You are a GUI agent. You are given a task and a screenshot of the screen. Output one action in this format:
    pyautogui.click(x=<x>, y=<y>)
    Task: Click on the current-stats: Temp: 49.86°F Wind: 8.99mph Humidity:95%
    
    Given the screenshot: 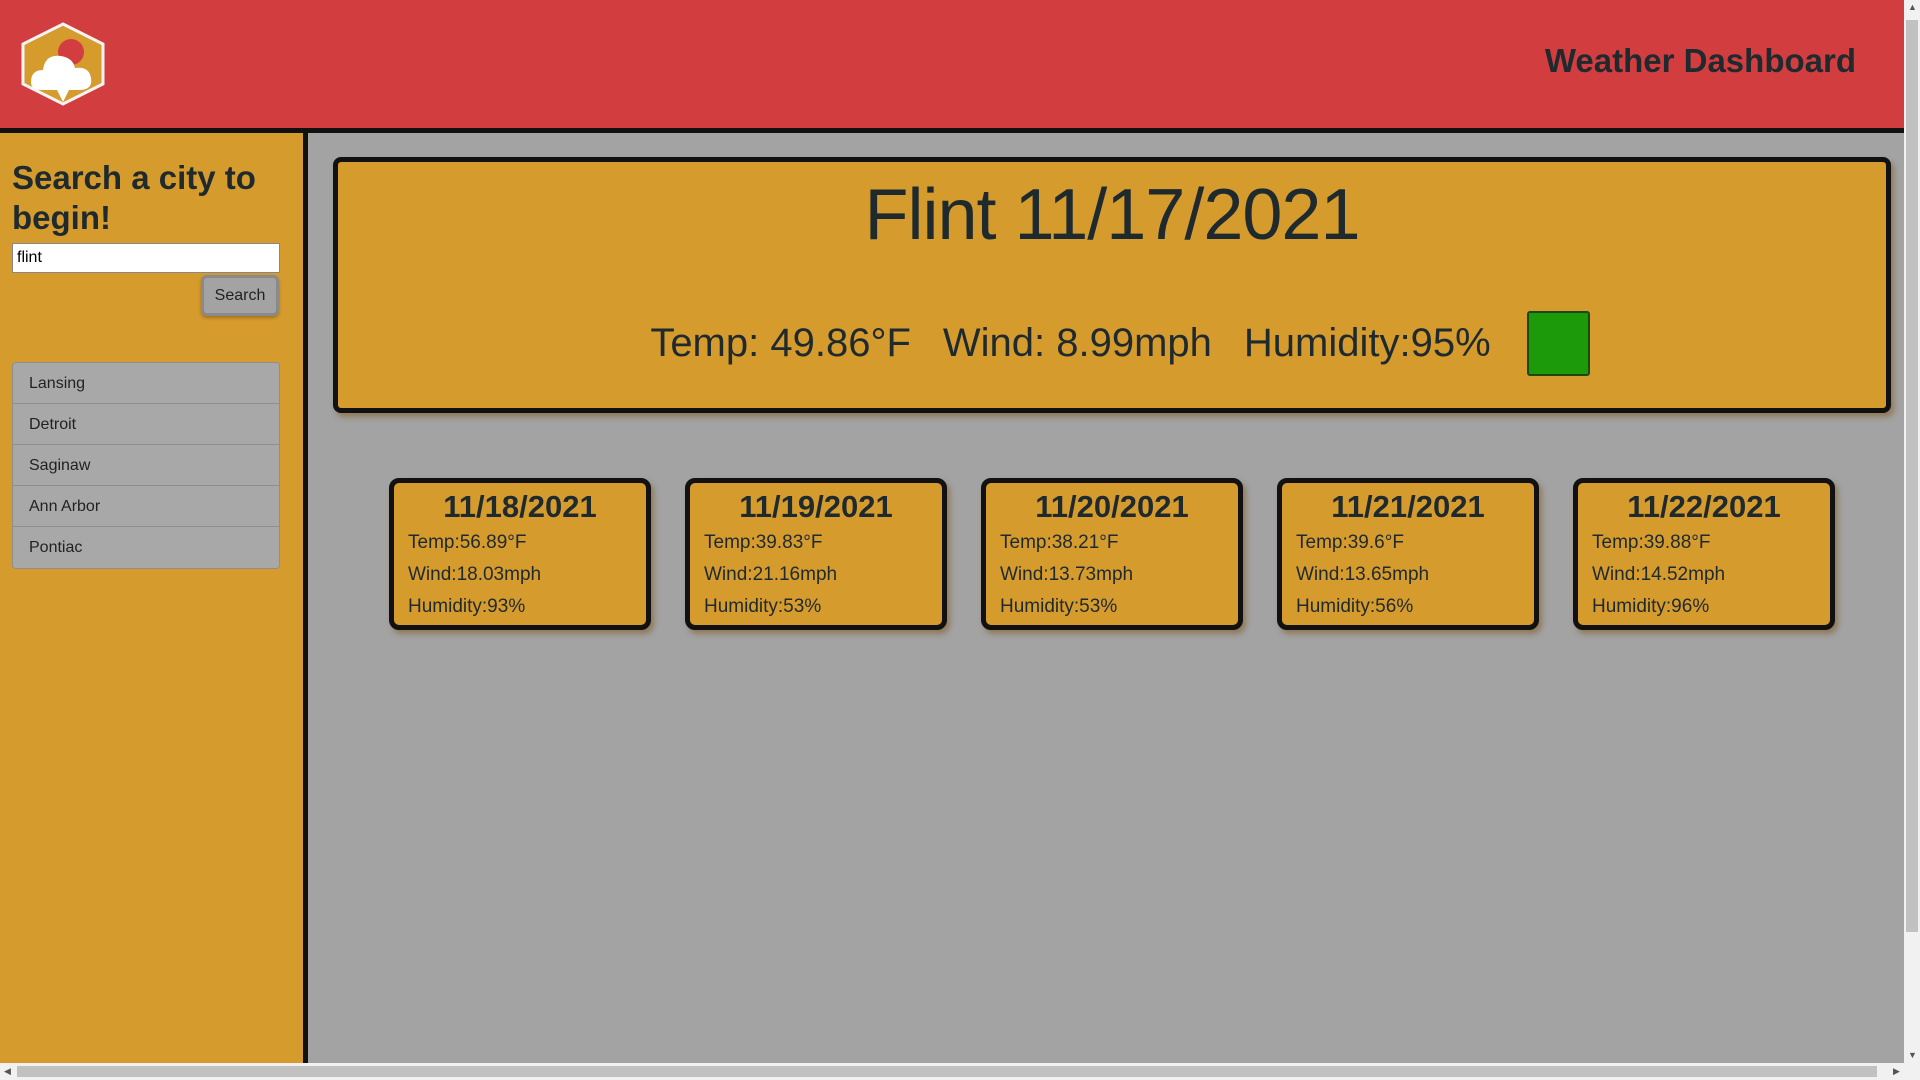 What is the action you would take?
    pyautogui.click(x=1112, y=343)
    